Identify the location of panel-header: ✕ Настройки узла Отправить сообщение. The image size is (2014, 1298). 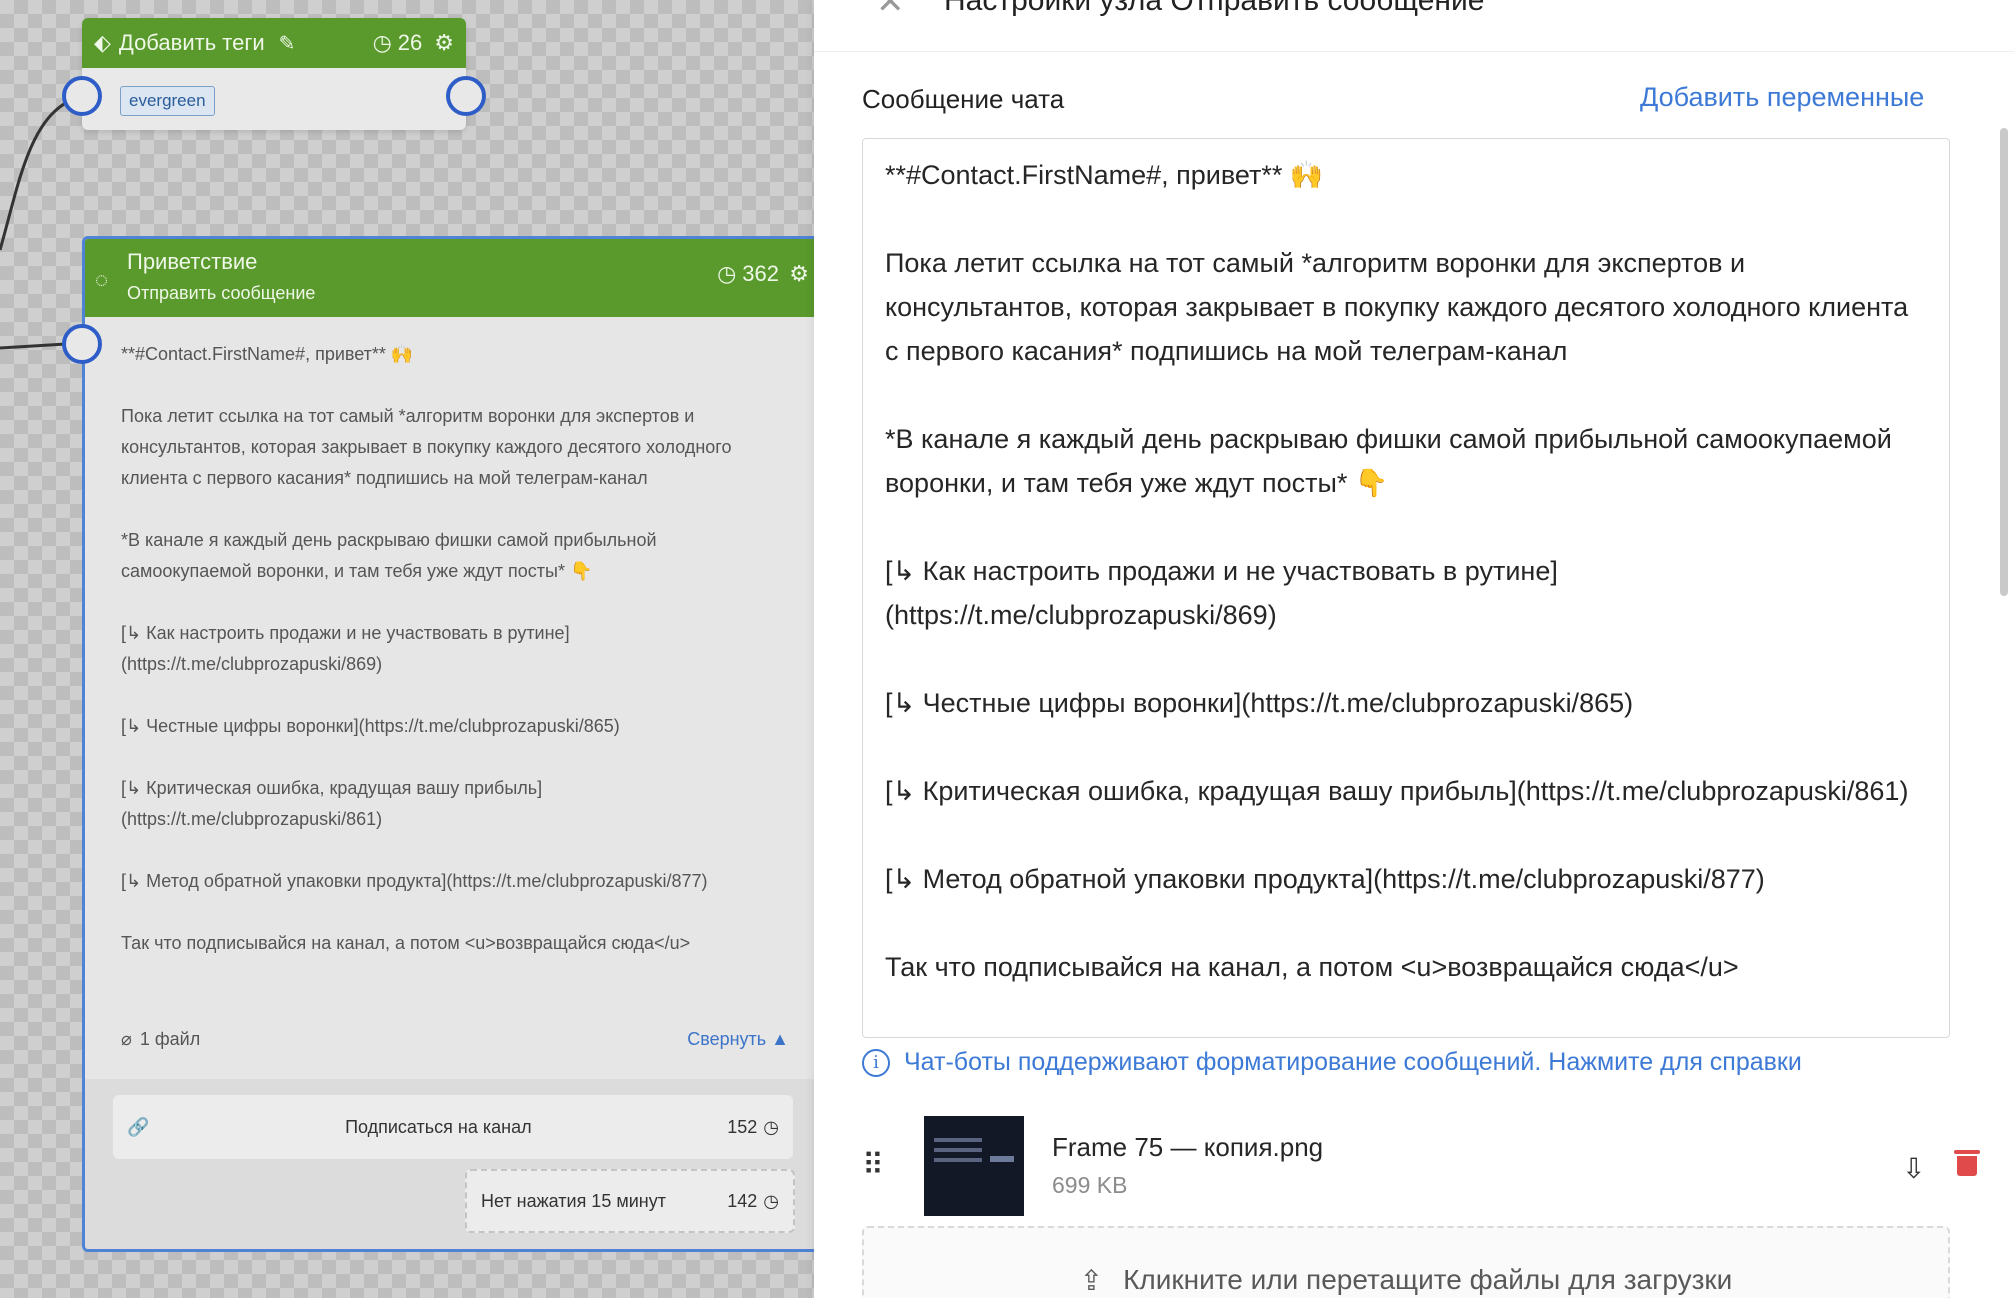
(1414, 26).